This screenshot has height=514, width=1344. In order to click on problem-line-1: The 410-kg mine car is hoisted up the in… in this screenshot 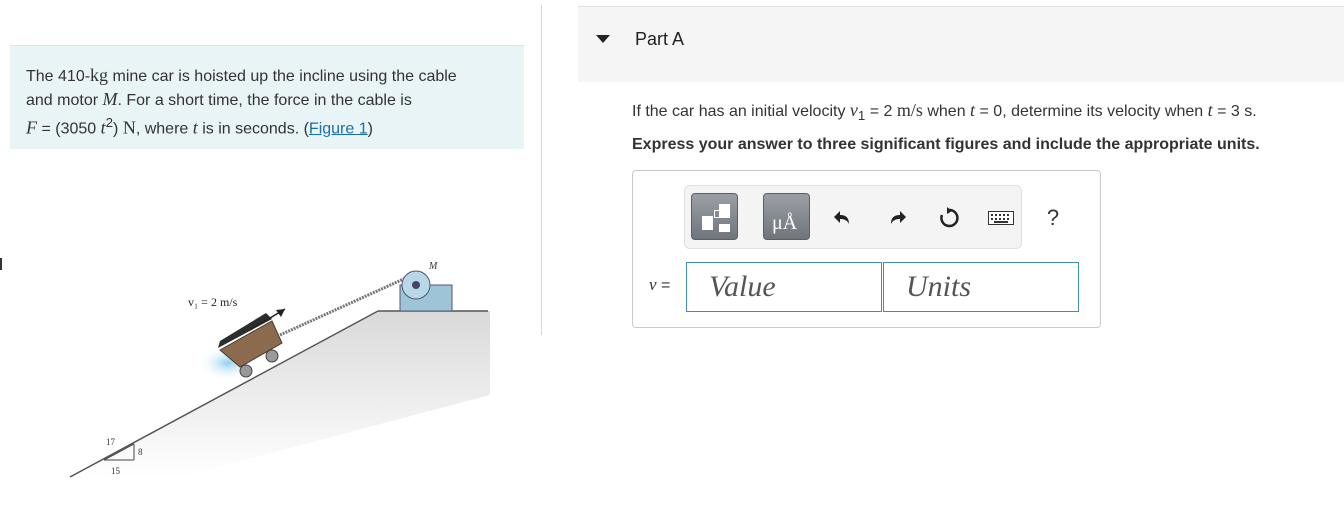, I will do `click(241, 75)`.